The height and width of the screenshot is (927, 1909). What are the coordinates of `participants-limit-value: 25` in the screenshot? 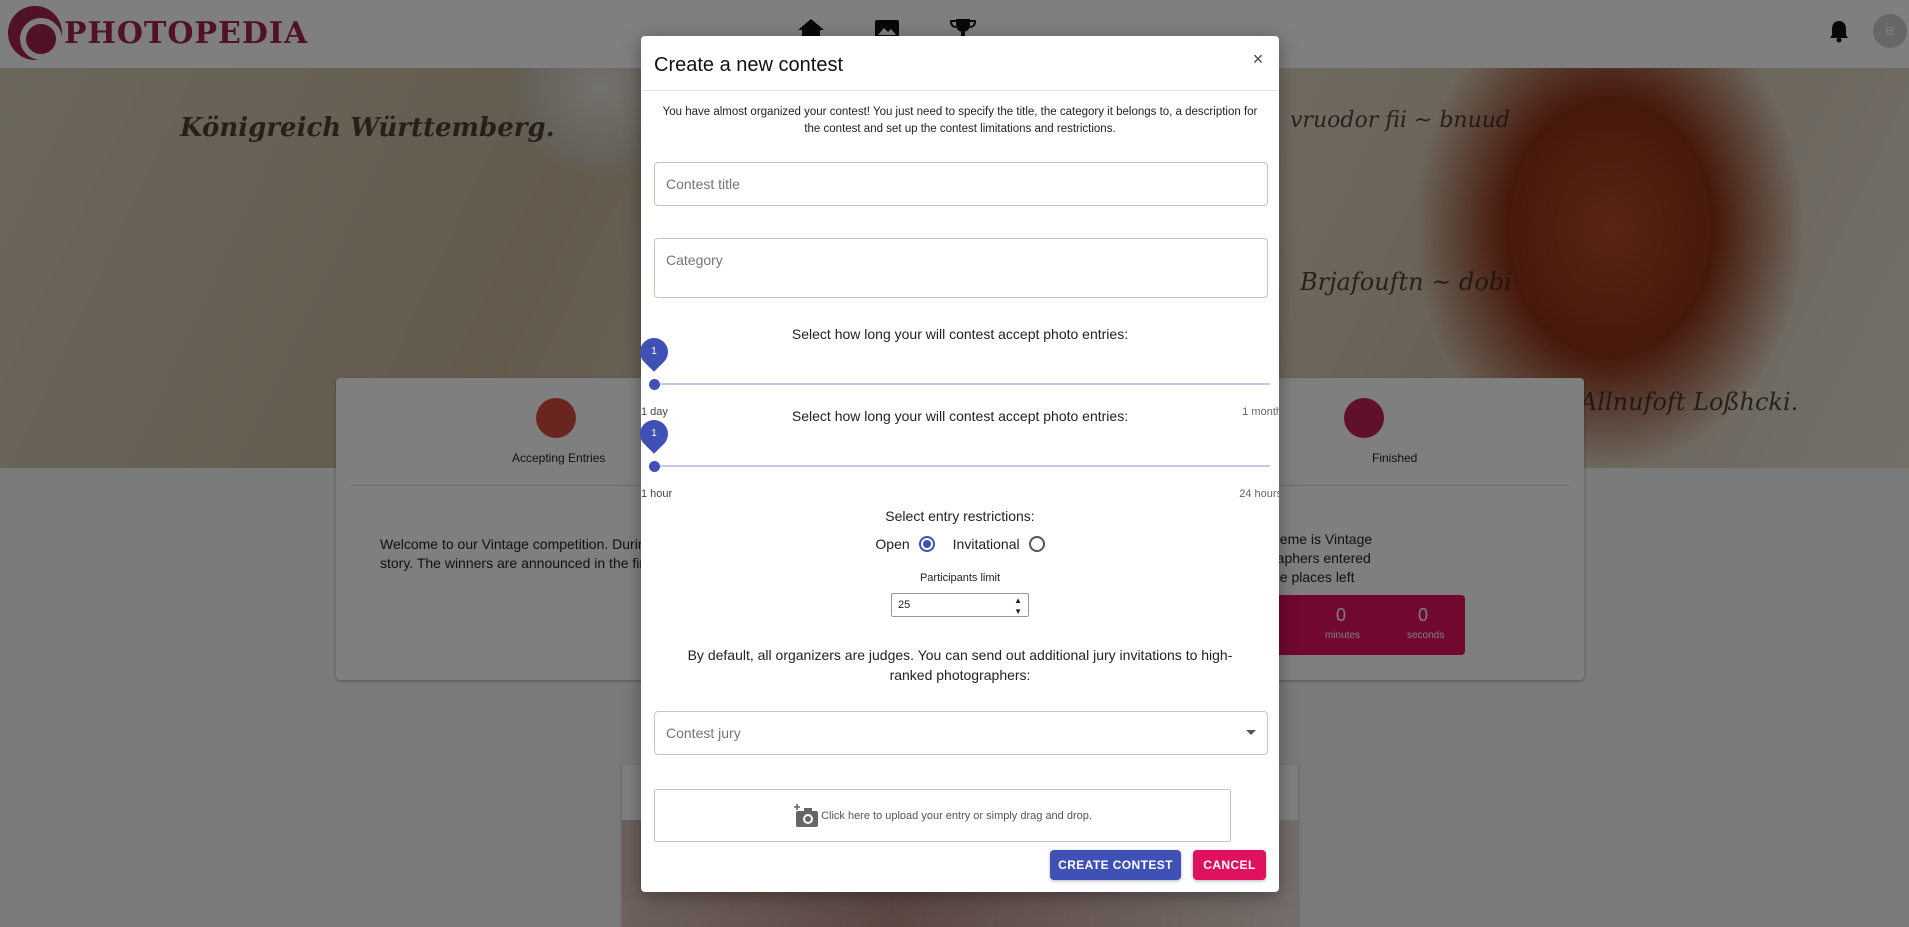 It's located at (904, 605).